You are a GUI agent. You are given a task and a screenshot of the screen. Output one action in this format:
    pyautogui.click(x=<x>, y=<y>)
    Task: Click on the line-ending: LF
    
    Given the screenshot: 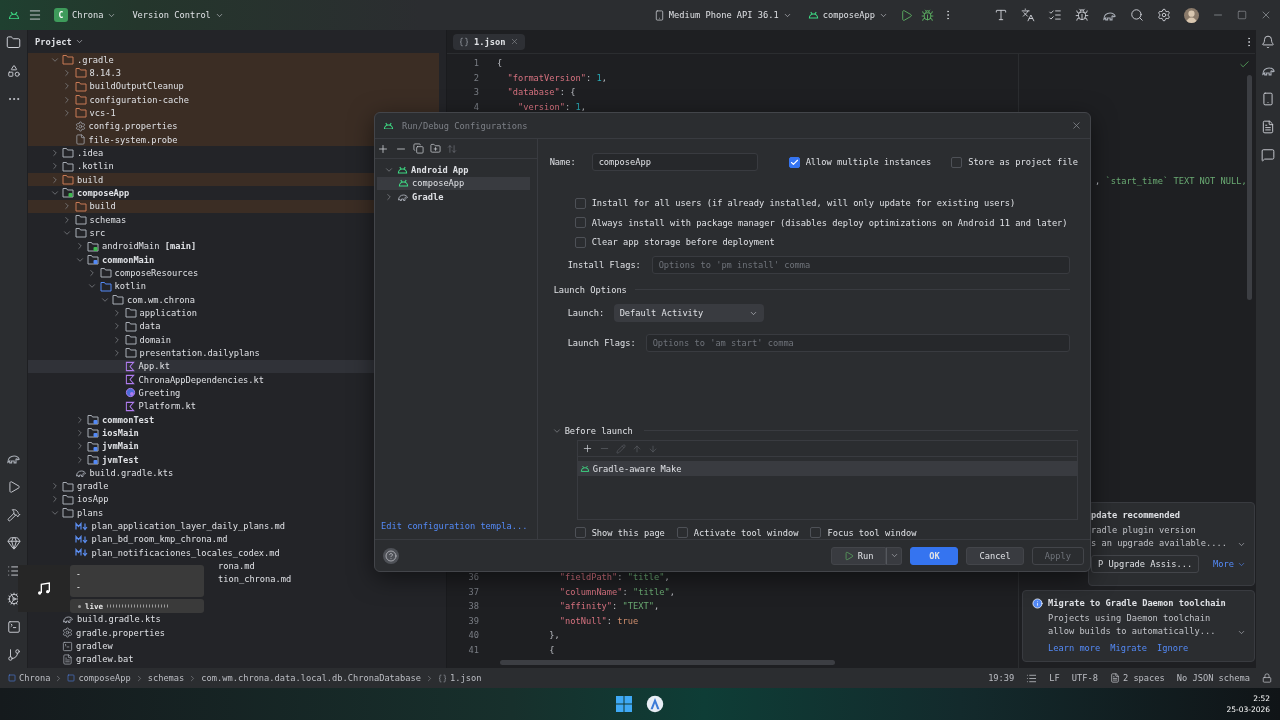 What is the action you would take?
    pyautogui.click(x=1054, y=678)
    